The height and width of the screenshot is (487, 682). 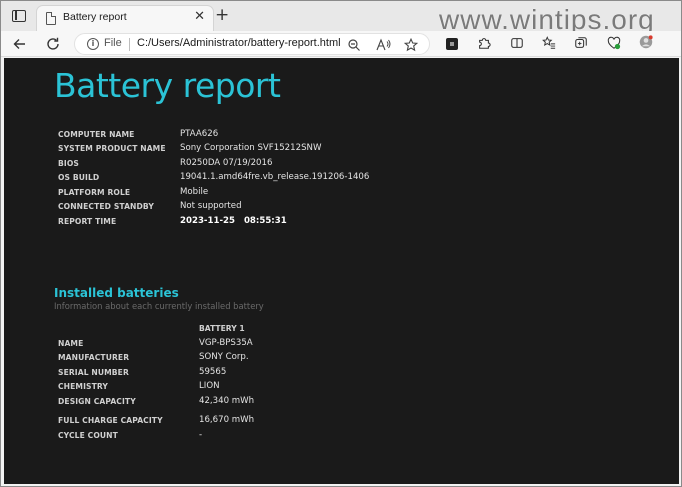 What do you see at coordinates (110, 420) in the screenshot?
I see `label-full-charge-capacity: FULL CHARGE CAPACITY` at bounding box center [110, 420].